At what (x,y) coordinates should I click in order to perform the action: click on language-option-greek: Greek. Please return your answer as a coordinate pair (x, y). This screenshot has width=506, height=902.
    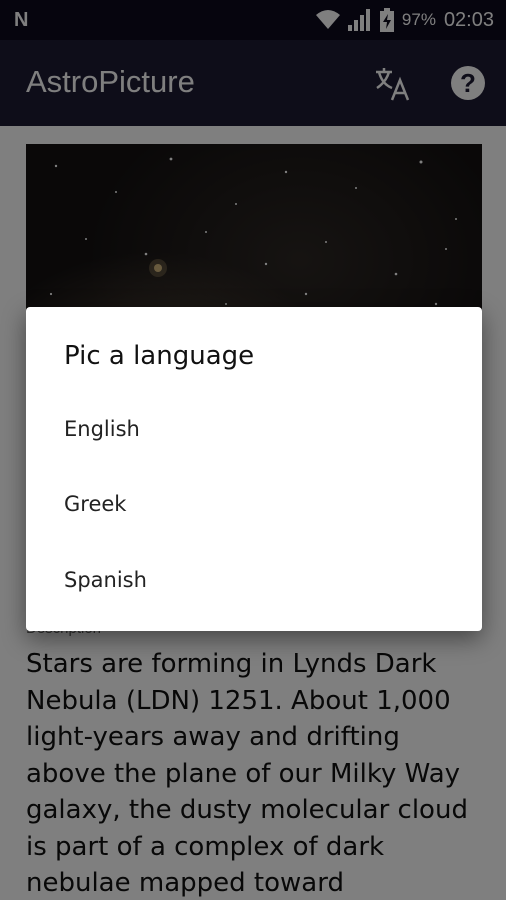
    Looking at the image, I should click on (254, 506).